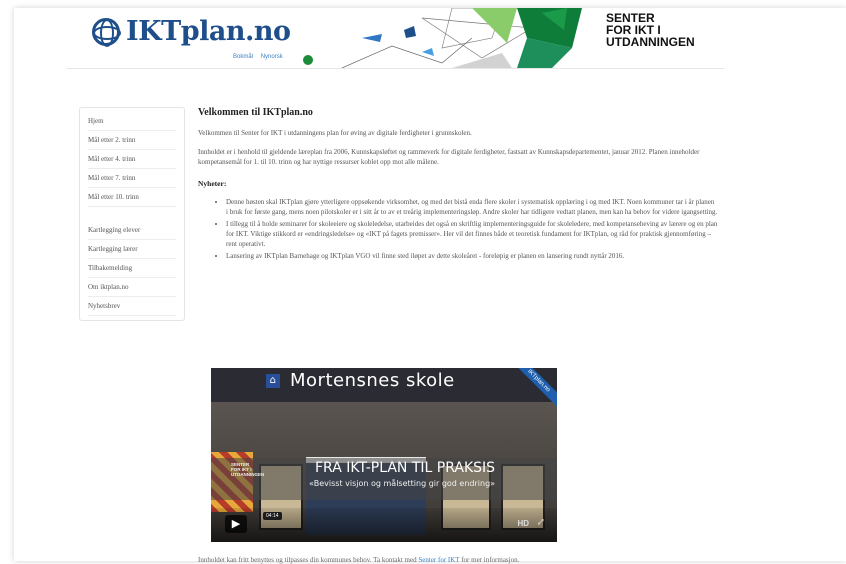  What do you see at coordinates (208, 31) in the screenshot?
I see `logo-text: IKTplan.no` at bounding box center [208, 31].